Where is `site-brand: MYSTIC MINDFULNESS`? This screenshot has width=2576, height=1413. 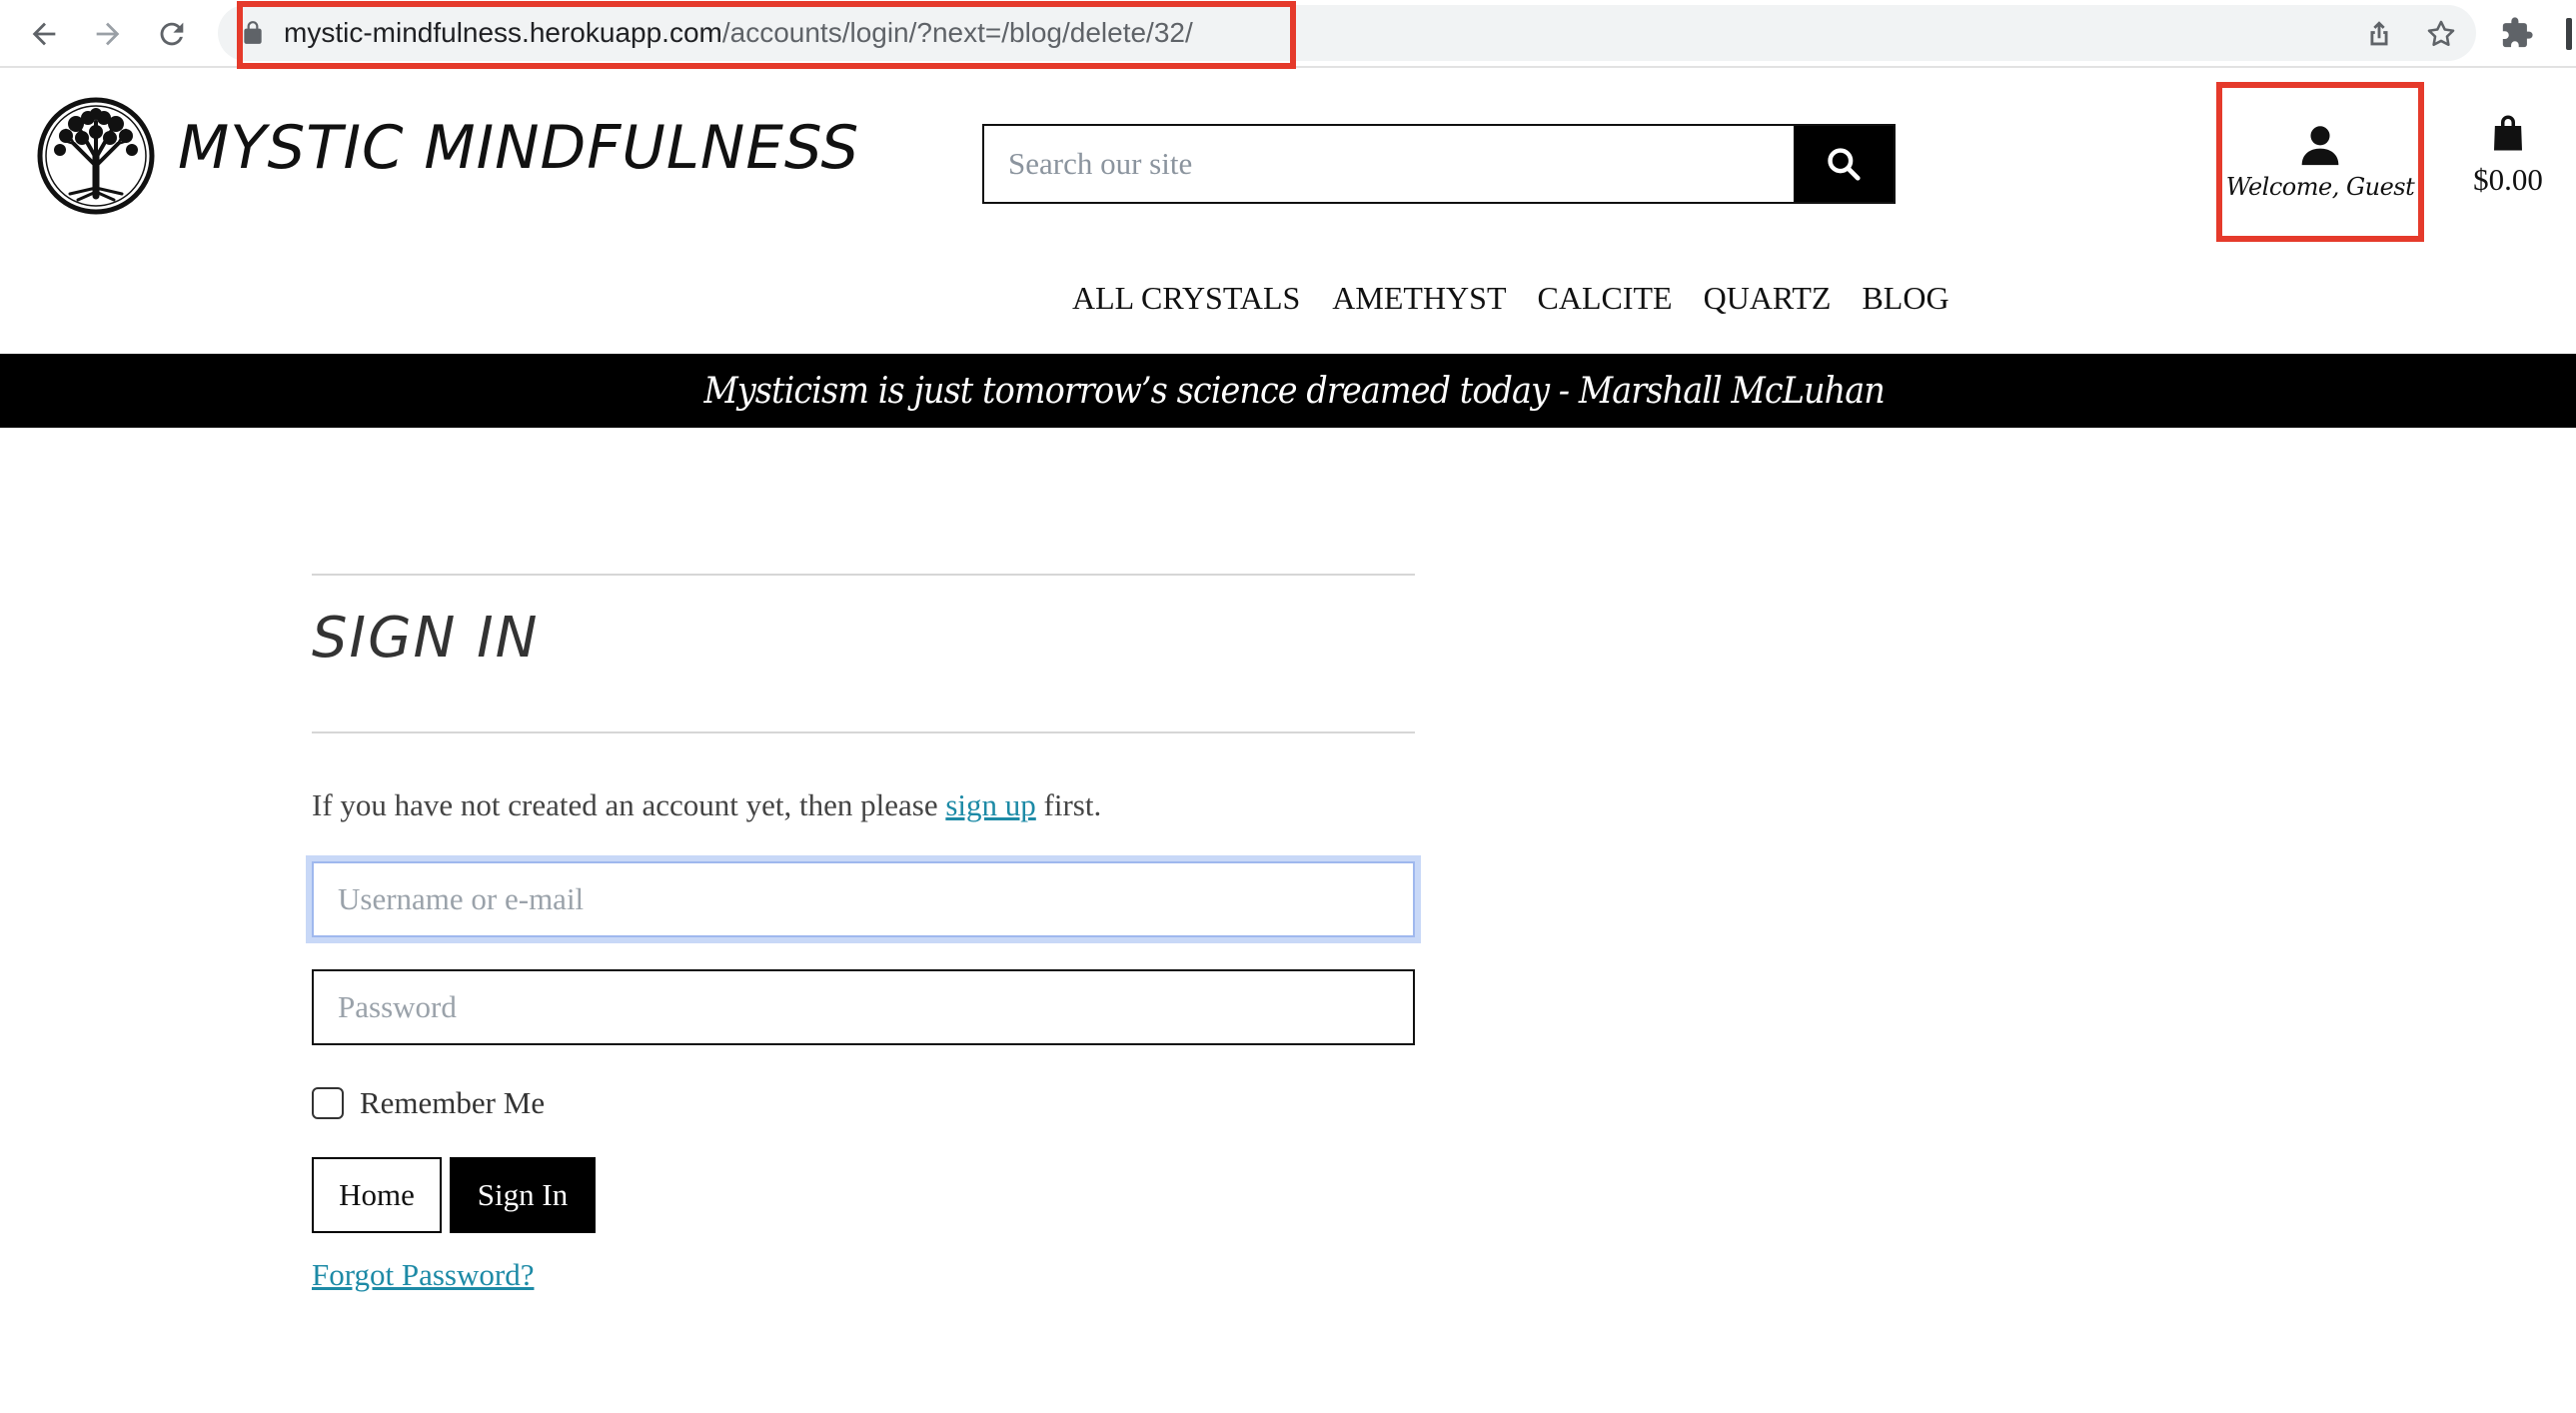 site-brand: MYSTIC MINDFULNESS is located at coordinates (518, 148).